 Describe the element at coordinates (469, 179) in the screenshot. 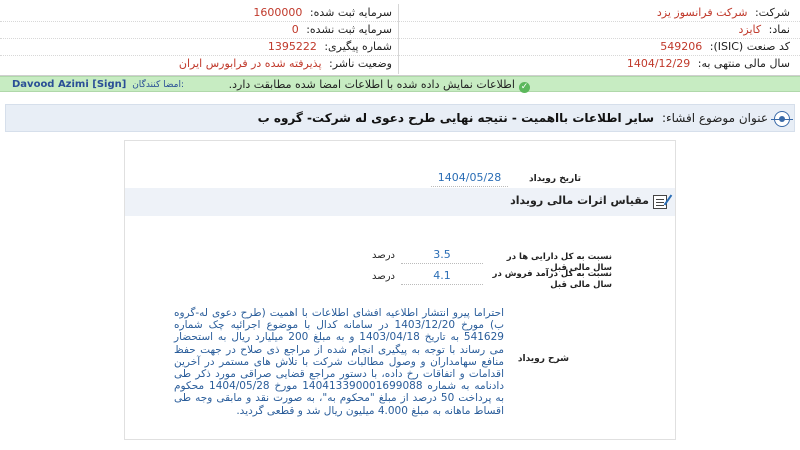

I see `event-date-value: 1404/05/28` at that location.